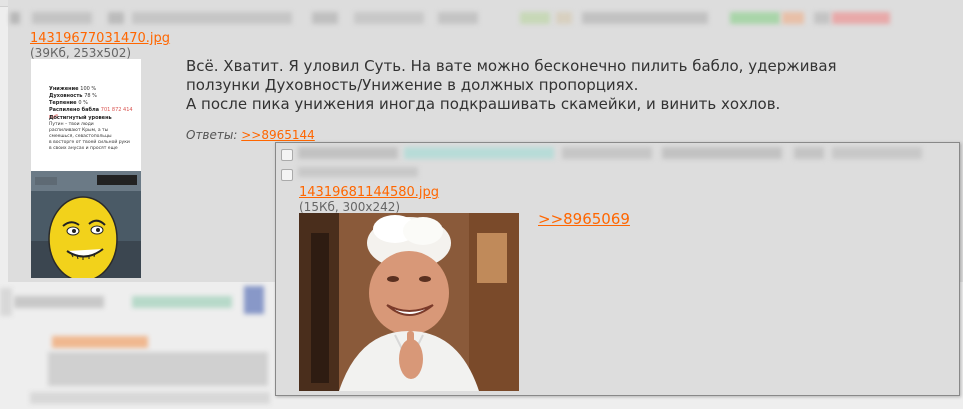  I want to click on meme-face-image, so click(86, 224).